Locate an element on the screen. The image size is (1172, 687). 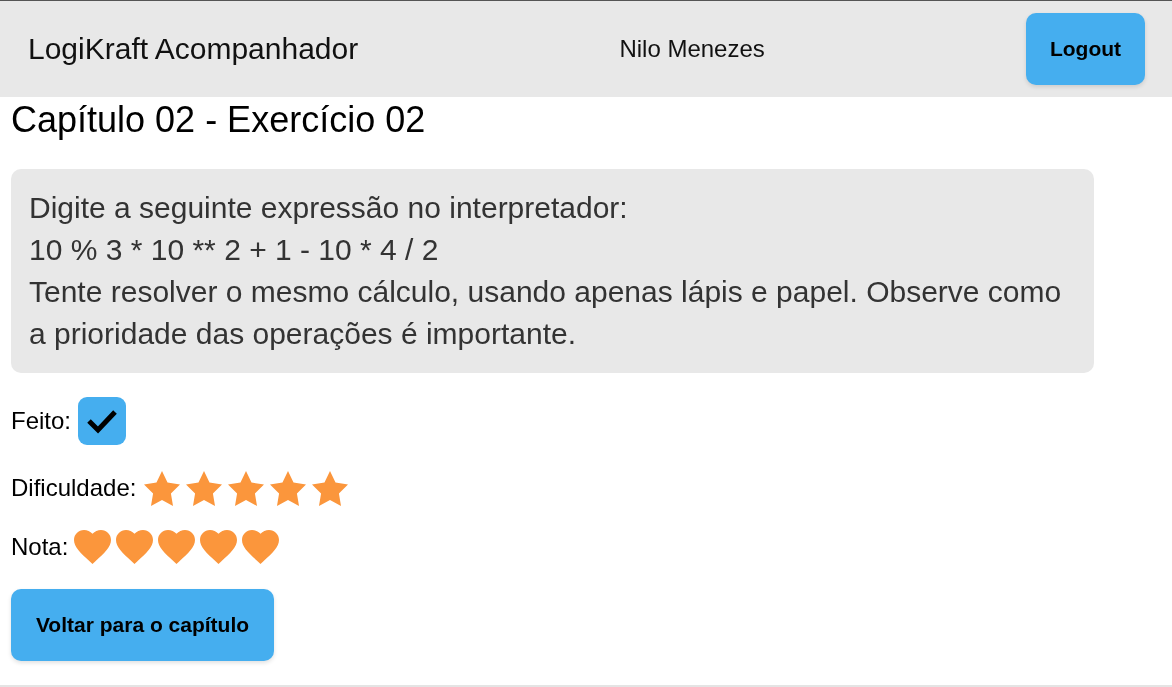
instruction-text: Digite a seguinte expressão no interpretador: is located at coordinates (329, 208).